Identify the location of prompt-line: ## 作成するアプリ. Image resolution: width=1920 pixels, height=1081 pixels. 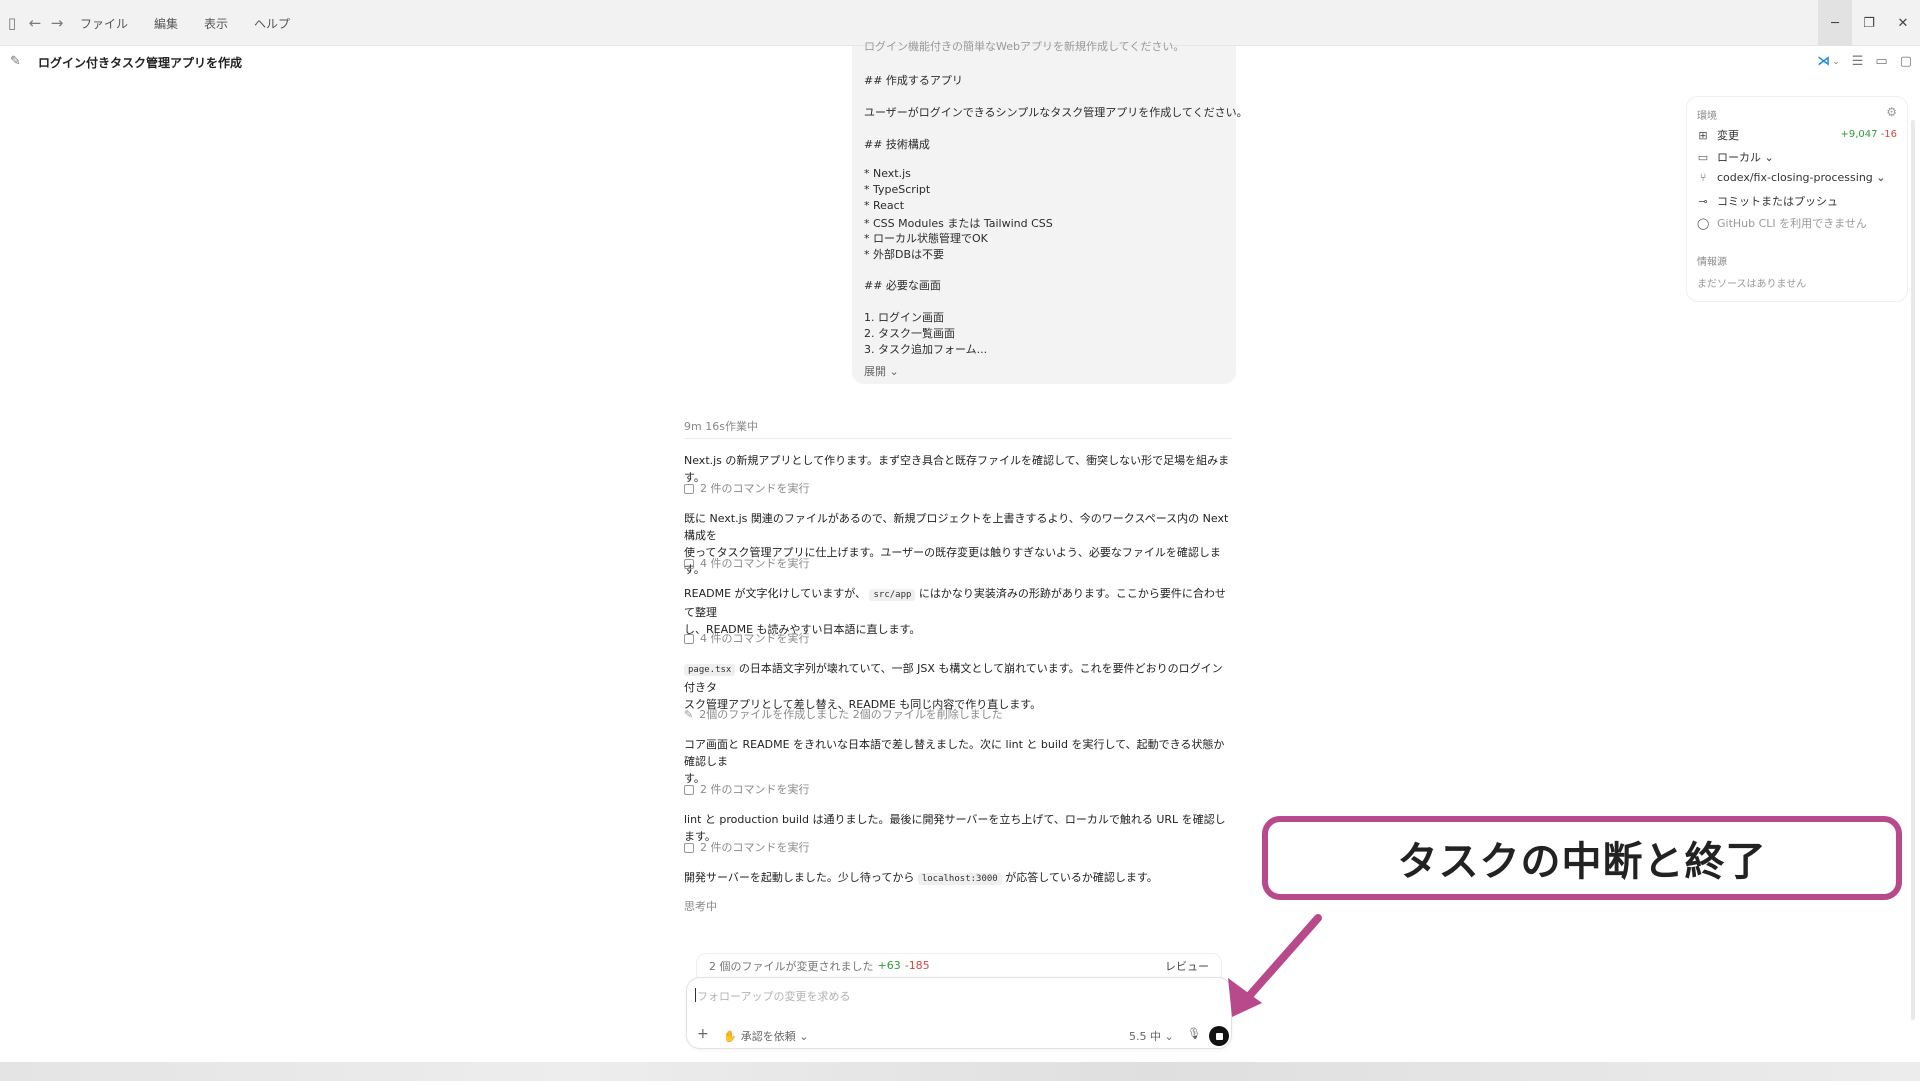
(913, 80).